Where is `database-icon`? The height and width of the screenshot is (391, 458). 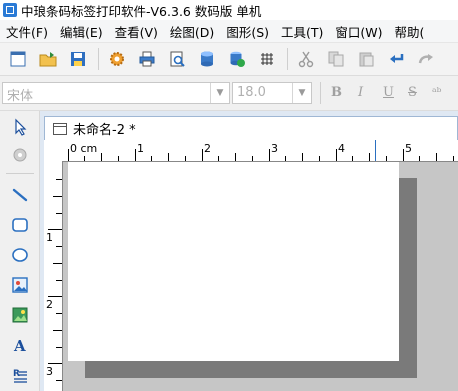 database-icon is located at coordinates (207, 59).